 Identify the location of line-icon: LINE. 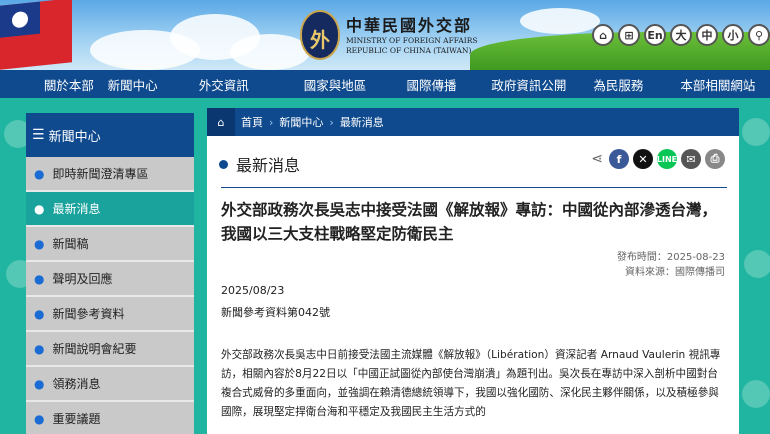
(667, 159).